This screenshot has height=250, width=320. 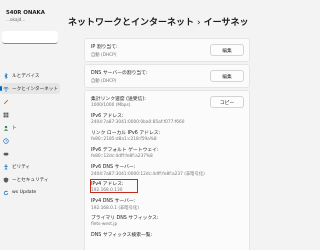 What do you see at coordinates (126, 133) in the screenshot?
I see `detail-label: リンク ローカル IPv6 アドレス:` at bounding box center [126, 133].